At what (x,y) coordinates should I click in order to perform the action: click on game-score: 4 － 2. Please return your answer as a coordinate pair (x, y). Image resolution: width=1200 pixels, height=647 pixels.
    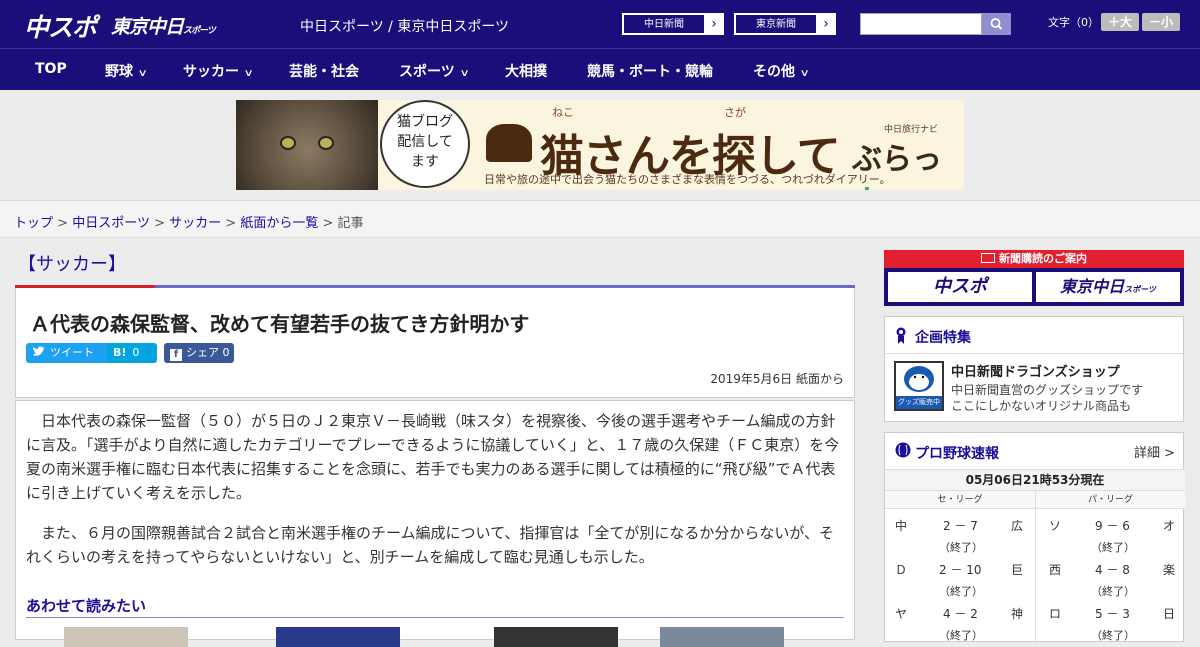
    Looking at the image, I should click on (960, 613).